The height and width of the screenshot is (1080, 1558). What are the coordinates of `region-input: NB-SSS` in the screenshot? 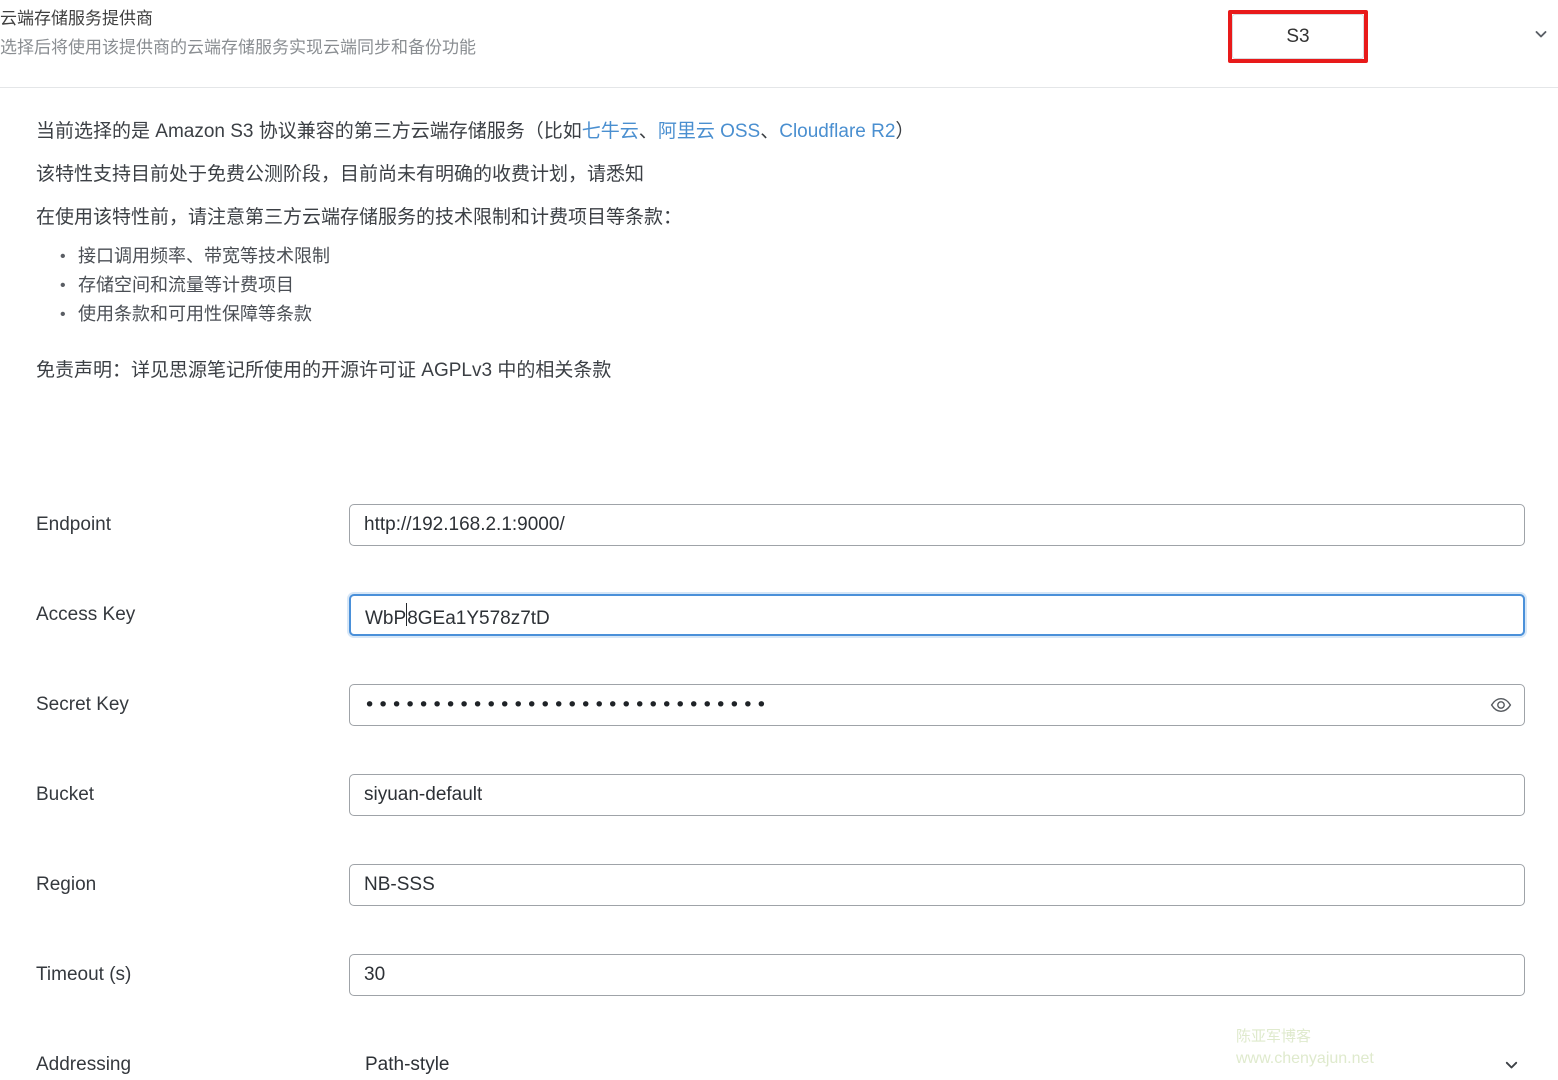 It's located at (937, 885).